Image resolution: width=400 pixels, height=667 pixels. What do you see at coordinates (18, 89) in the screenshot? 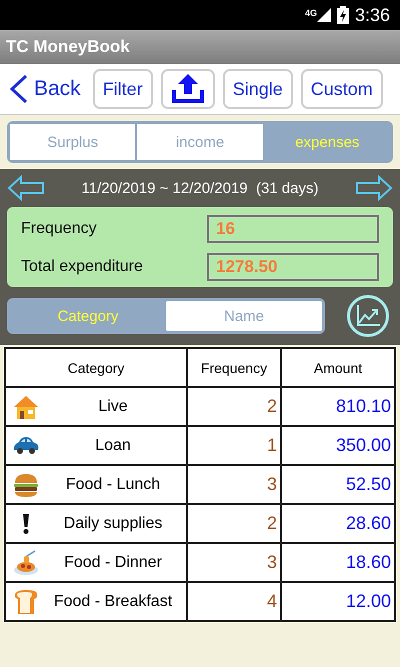
I see `chevron-left-icon` at bounding box center [18, 89].